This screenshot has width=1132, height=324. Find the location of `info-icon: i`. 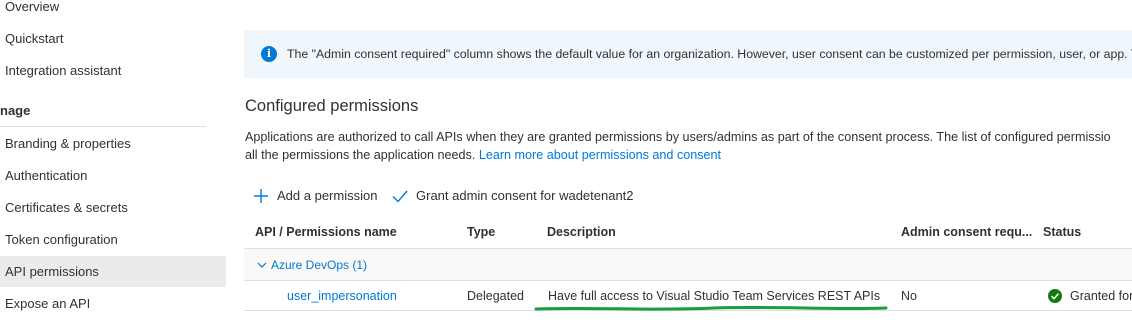

info-icon: i is located at coordinates (269, 54).